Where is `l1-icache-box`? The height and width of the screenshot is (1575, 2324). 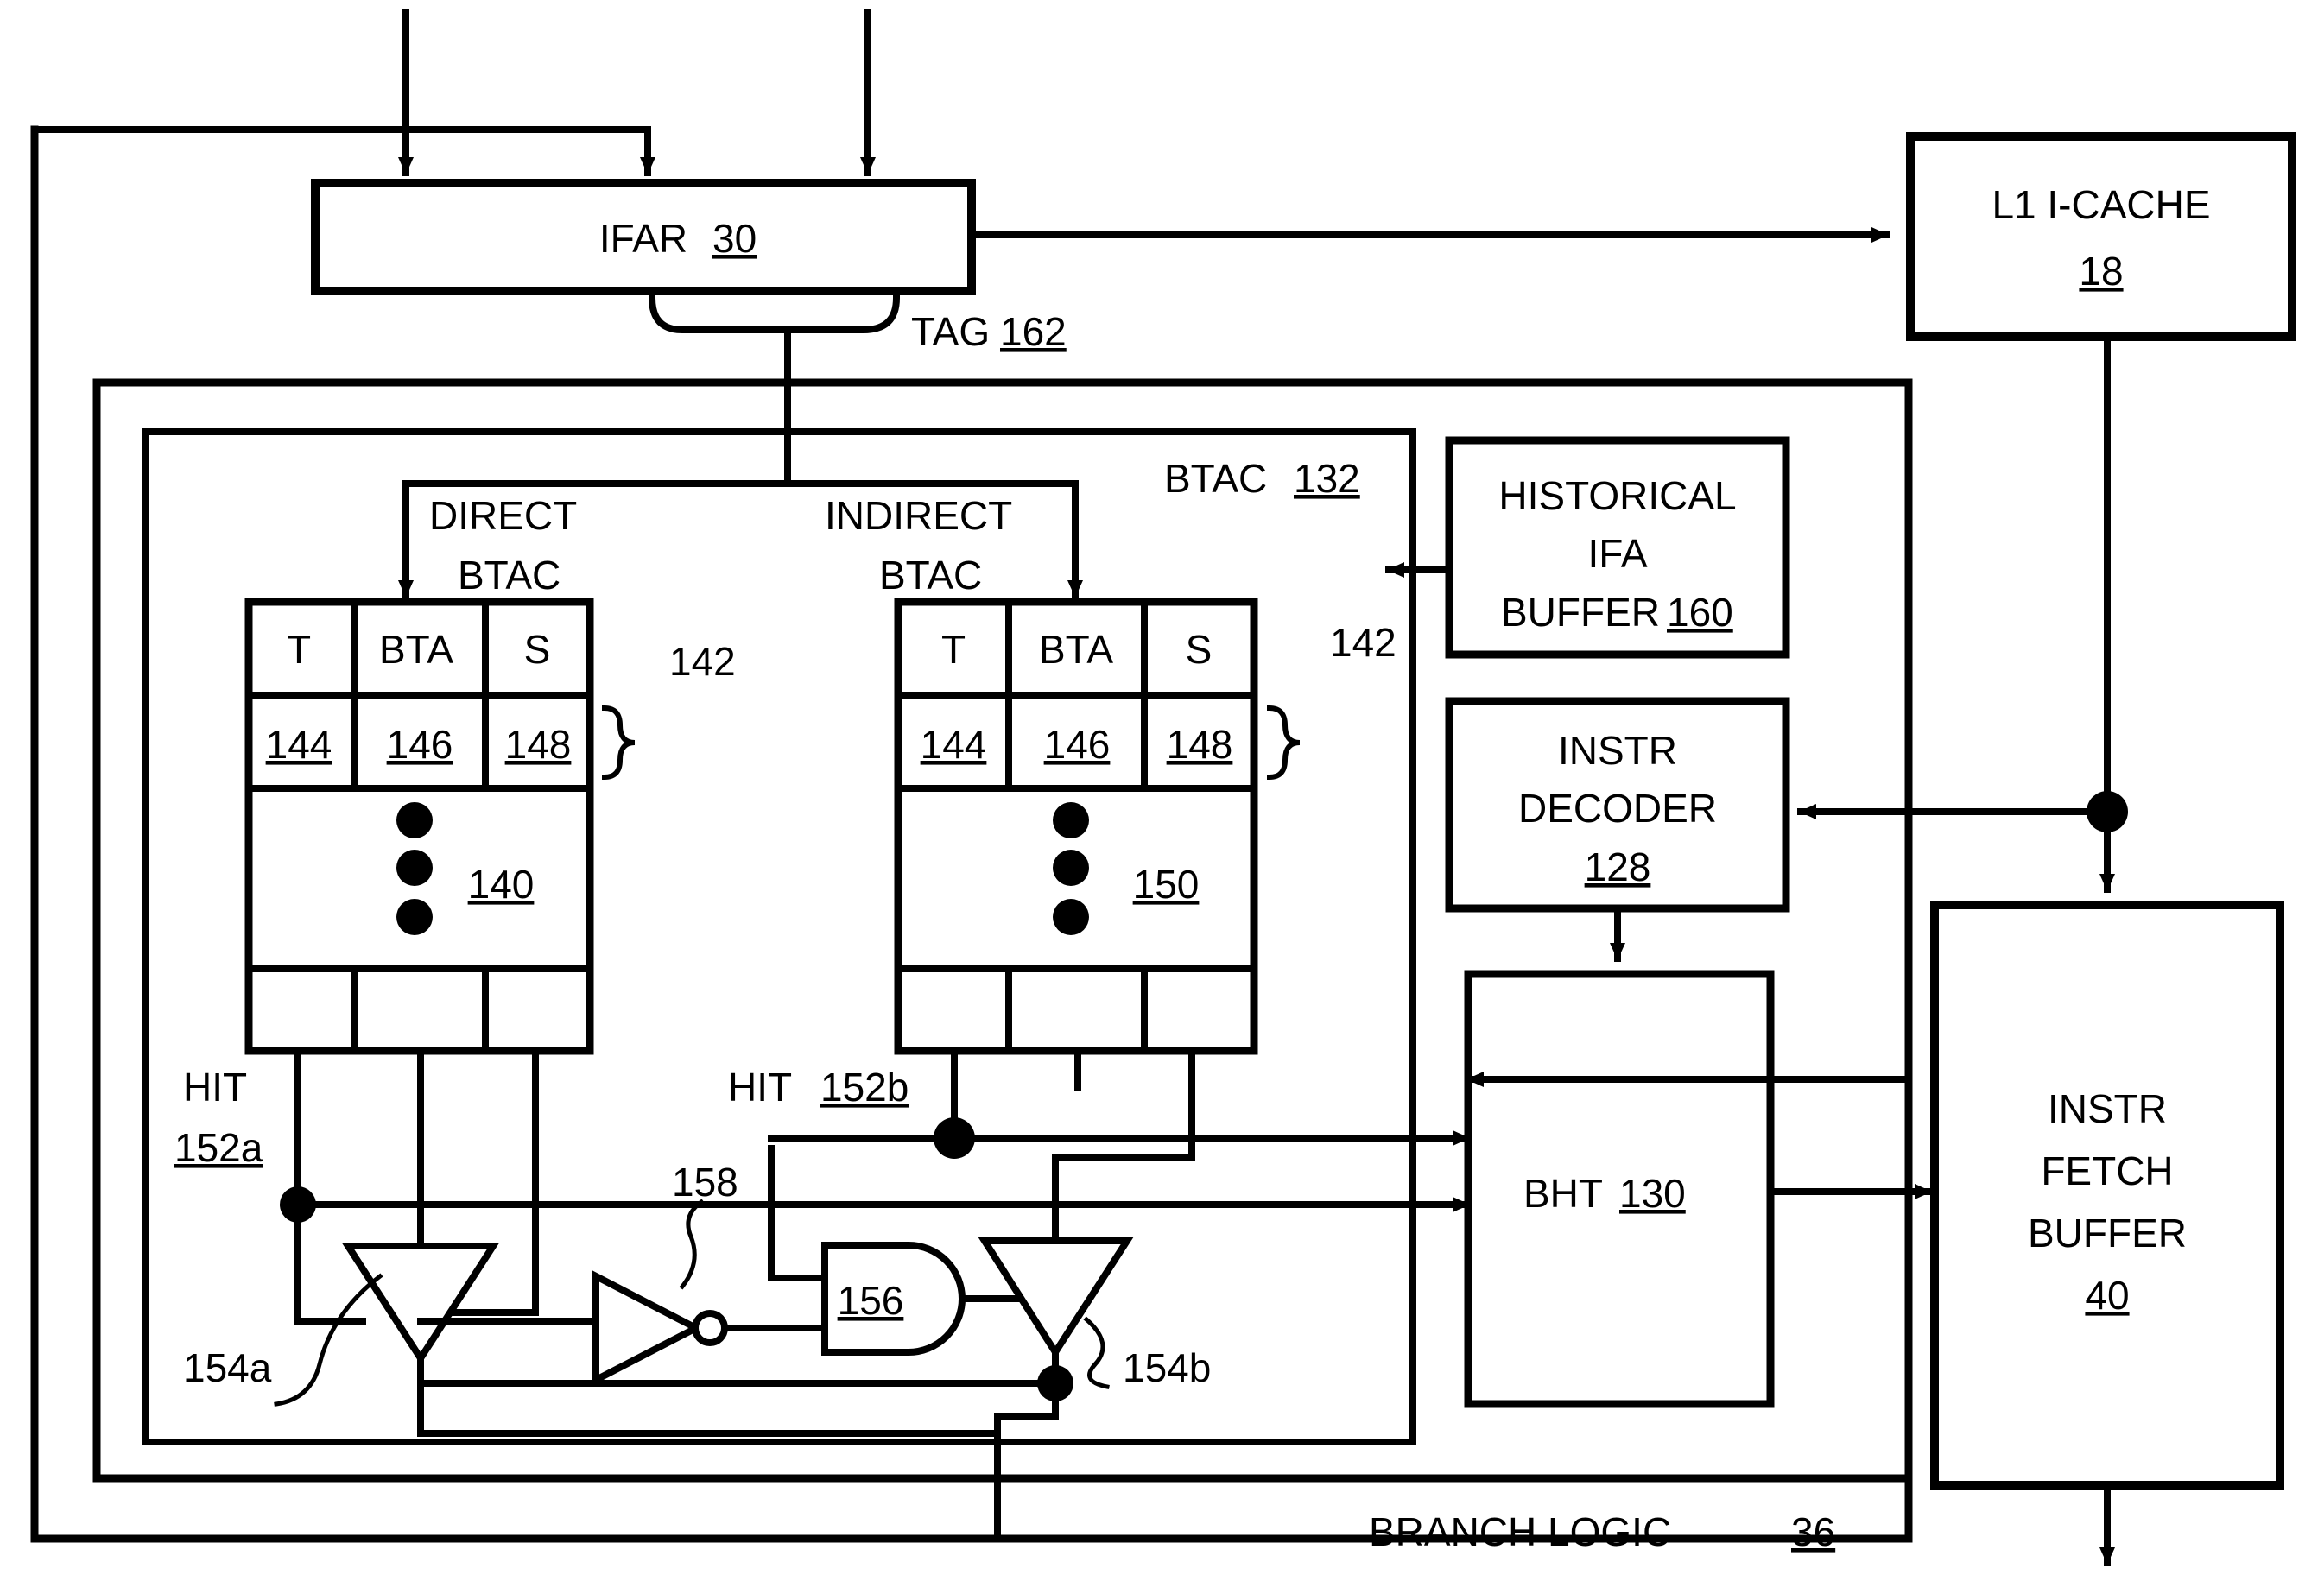
l1-icache-box is located at coordinates (2101, 236).